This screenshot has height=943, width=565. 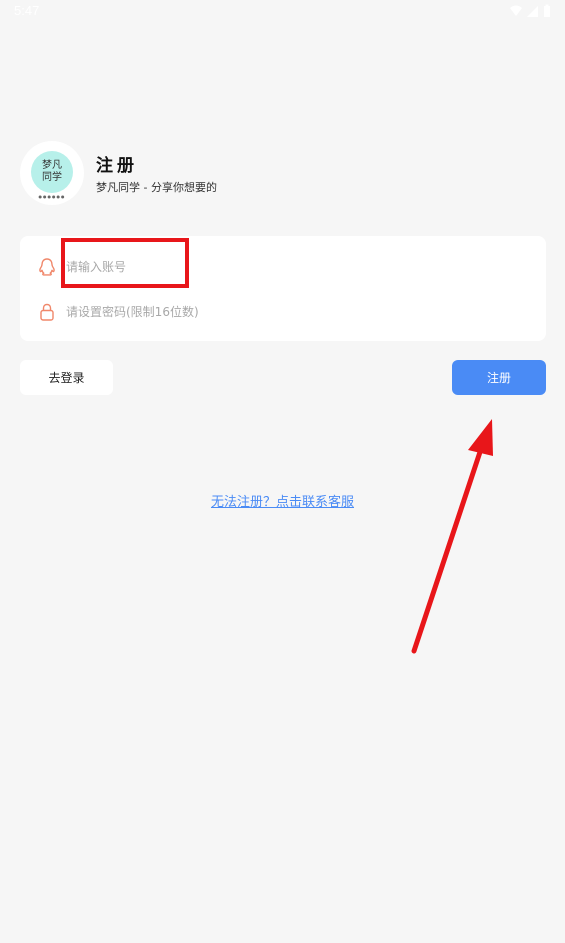 I want to click on status-time: 5:47, so click(x=27, y=10).